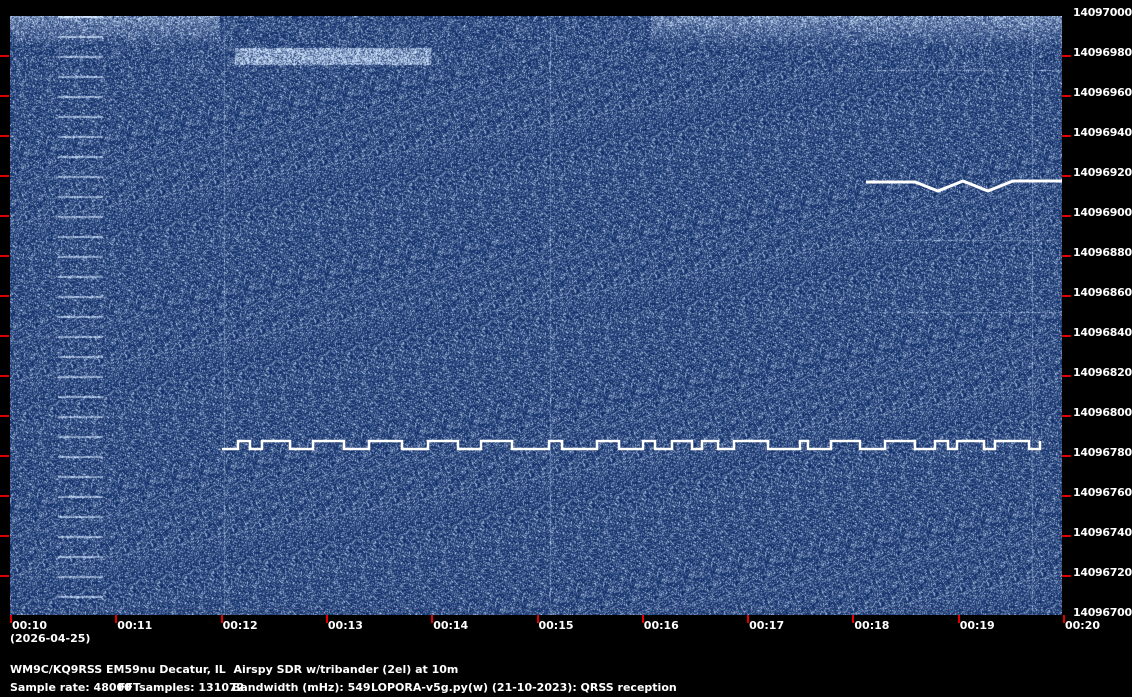  Describe the element at coordinates (632, 445) in the screenshot. I see `fsk-signal-trace` at that location.